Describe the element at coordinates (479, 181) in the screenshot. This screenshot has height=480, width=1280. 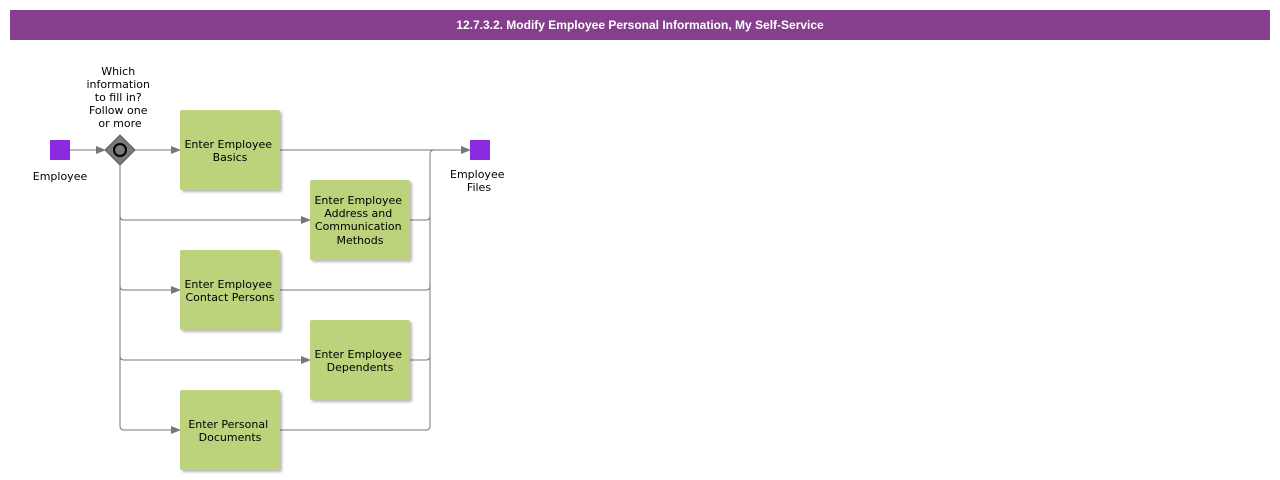
I see `end-event-label: Employee Files` at that location.